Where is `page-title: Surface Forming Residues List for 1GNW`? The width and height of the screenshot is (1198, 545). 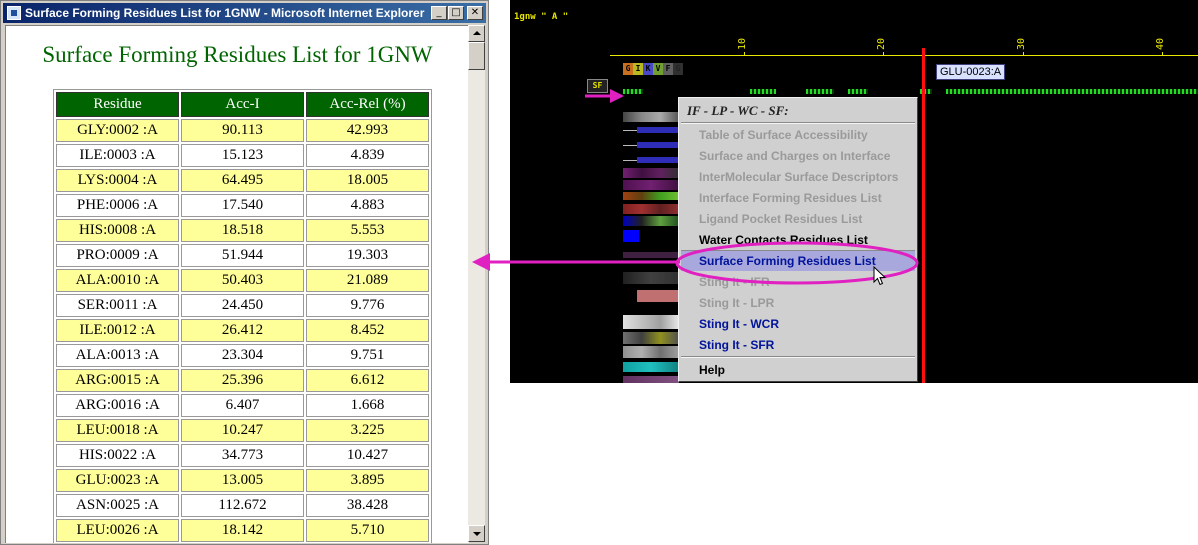 page-title: Surface Forming Residues List for 1GNW is located at coordinates (237, 54).